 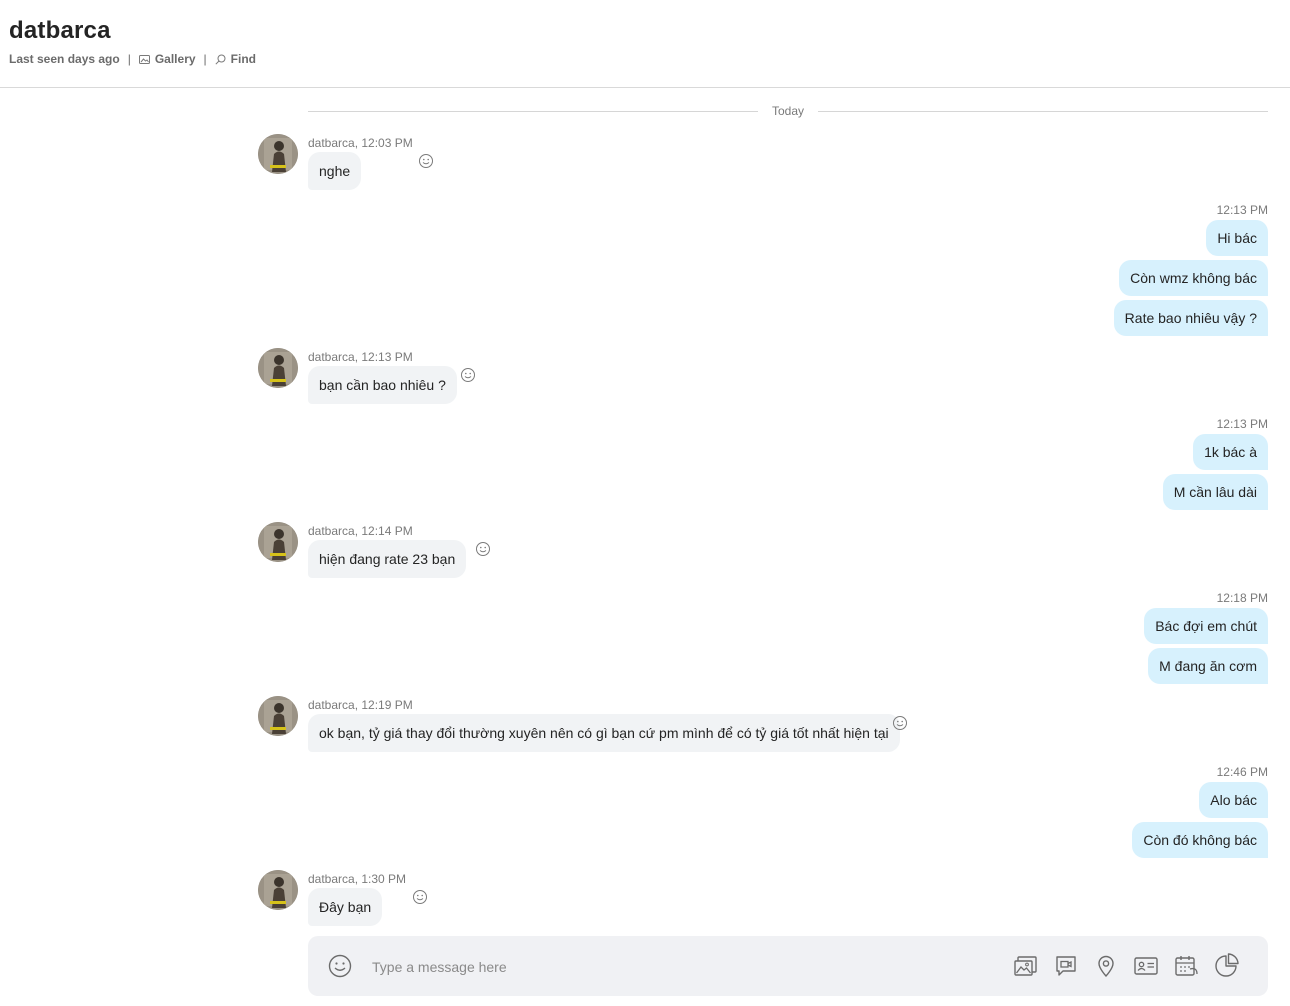 What do you see at coordinates (144, 59) in the screenshot?
I see `gallery-icon` at bounding box center [144, 59].